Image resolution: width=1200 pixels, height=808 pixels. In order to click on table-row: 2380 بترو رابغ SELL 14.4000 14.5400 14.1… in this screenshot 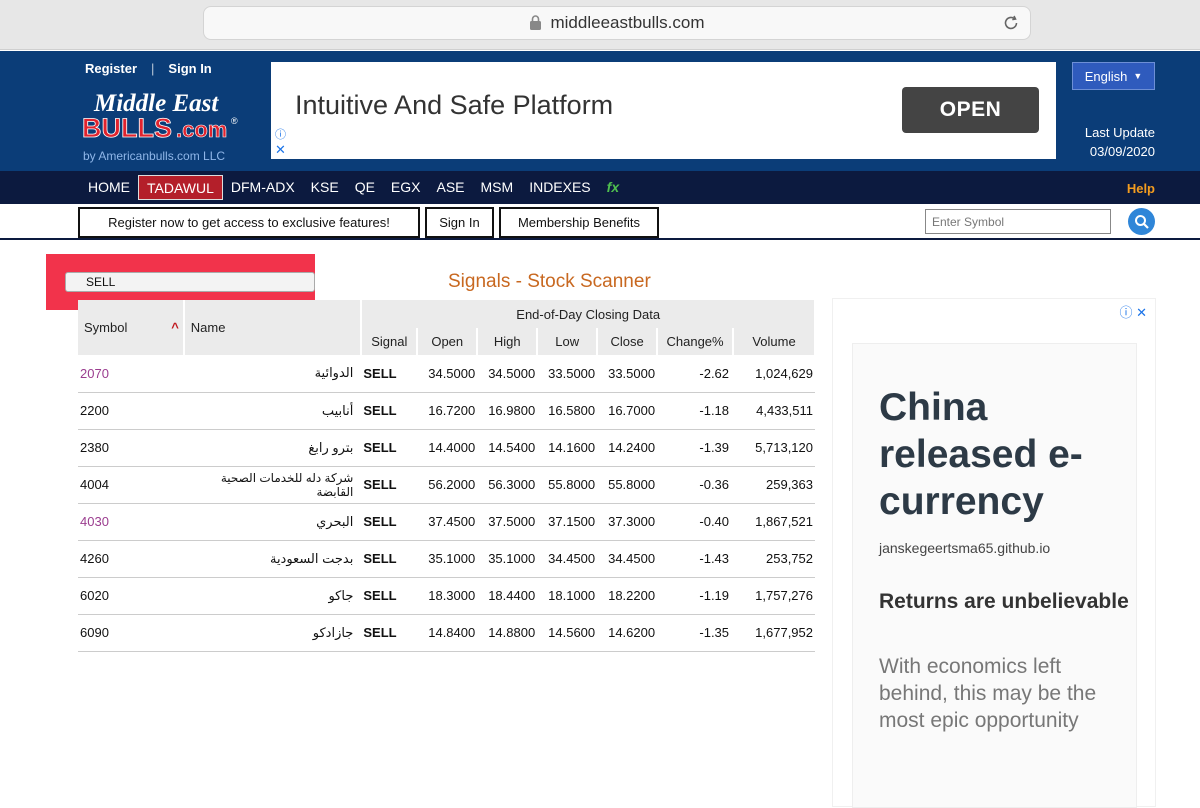, I will do `click(446, 448)`.